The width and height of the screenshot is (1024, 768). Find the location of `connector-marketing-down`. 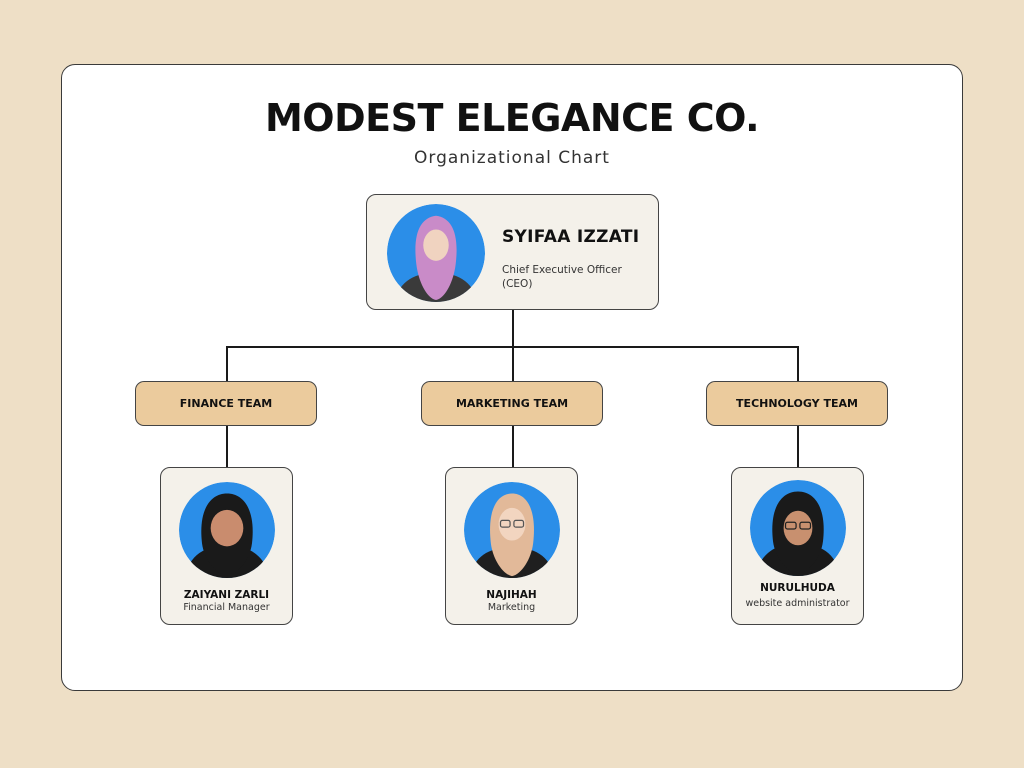

connector-marketing-down is located at coordinates (513, 446).